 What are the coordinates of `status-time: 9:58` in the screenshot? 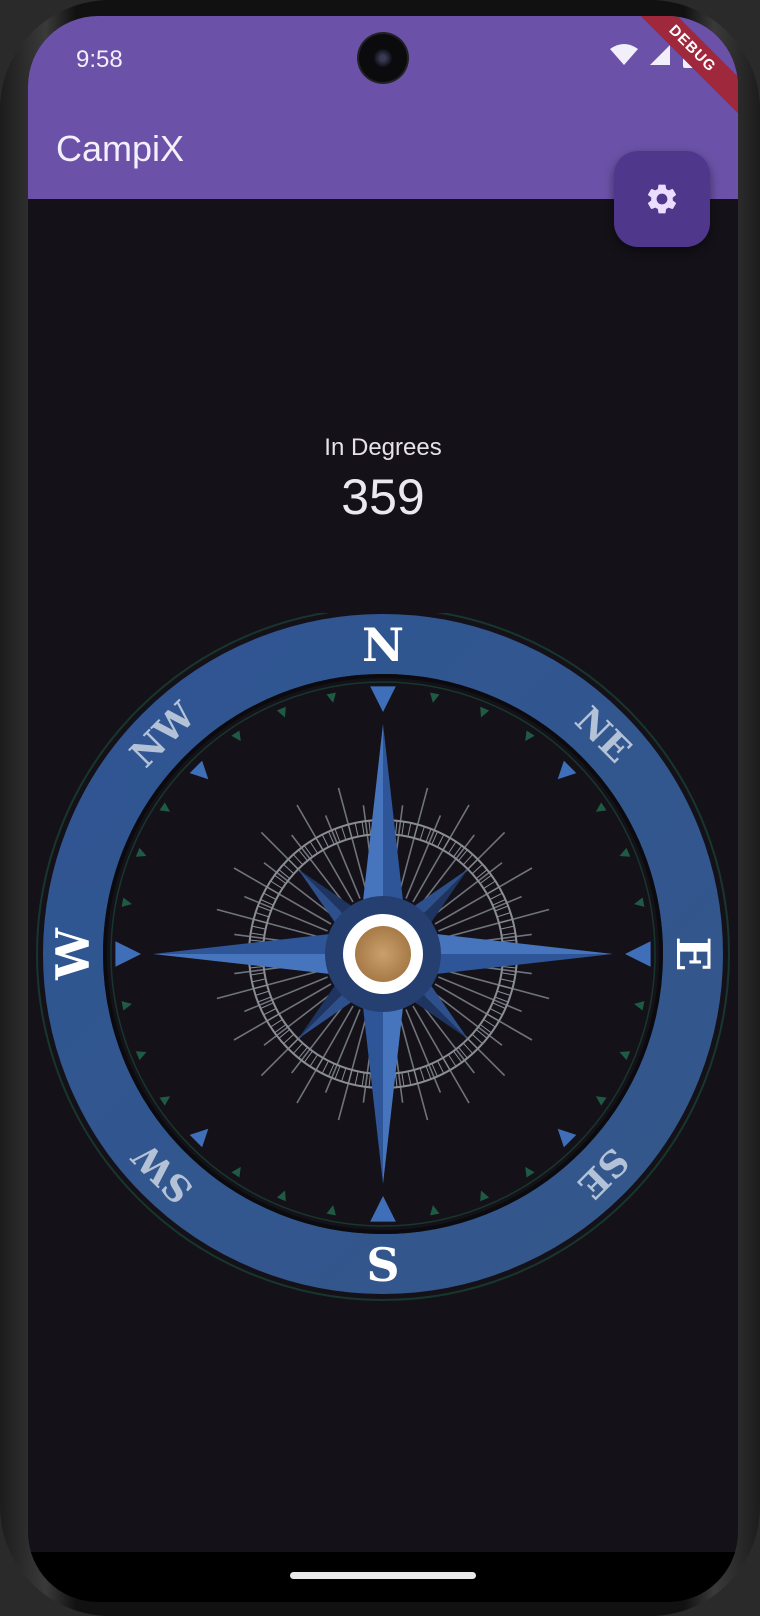 It's located at (99, 59).